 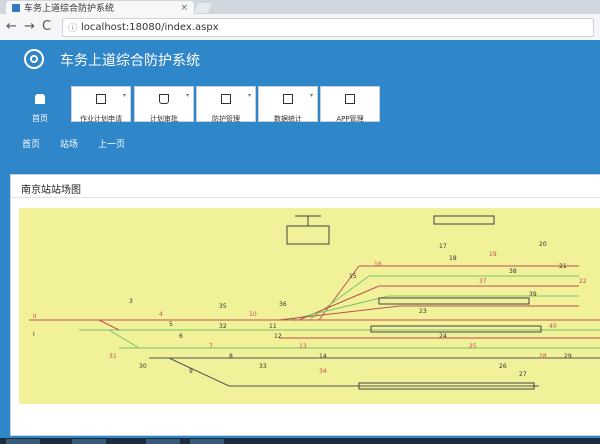 I want to click on address-bar: ← → C ⓘ localhost:18080/index.aspx, so click(x=300, y=27).